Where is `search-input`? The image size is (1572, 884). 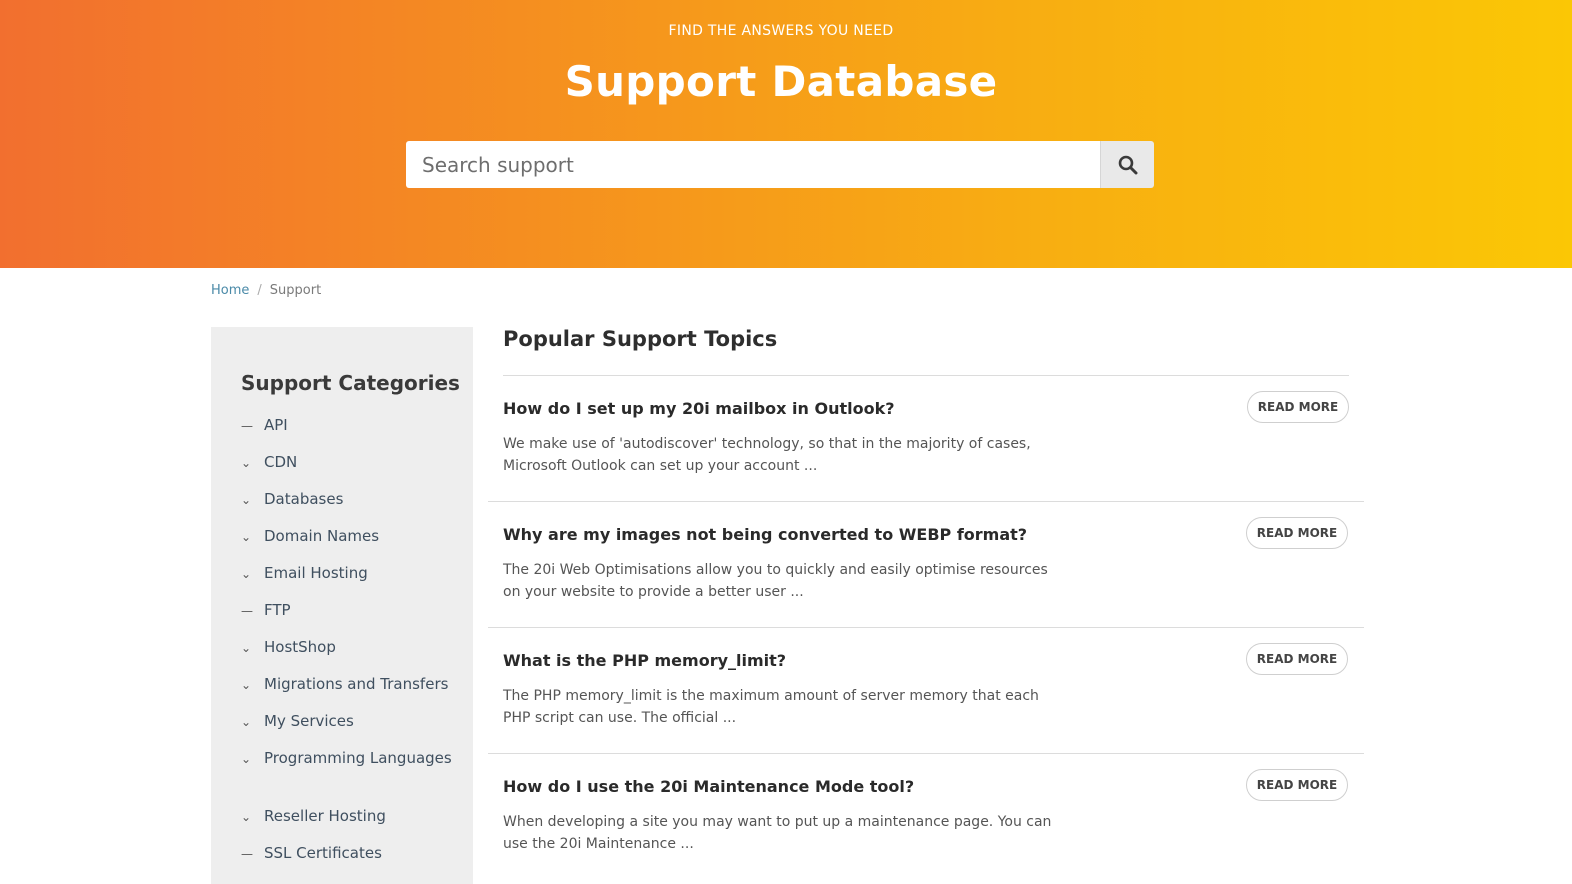
search-input is located at coordinates (753, 164).